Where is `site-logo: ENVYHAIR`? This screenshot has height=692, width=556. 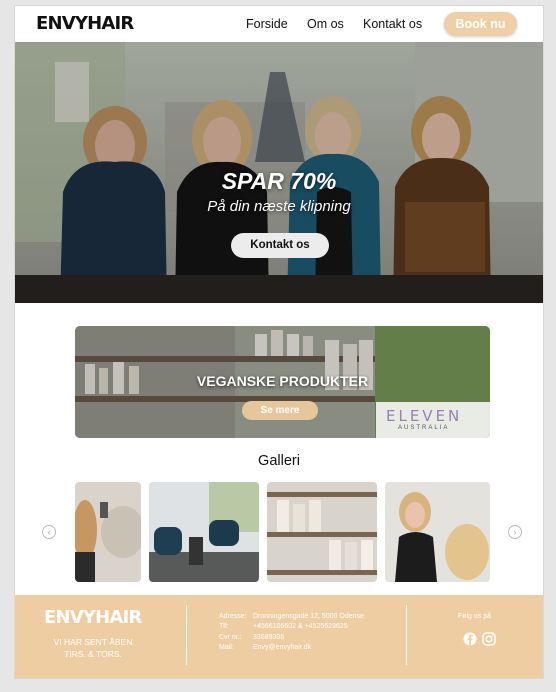
site-logo: ENVYHAIR is located at coordinates (85, 23).